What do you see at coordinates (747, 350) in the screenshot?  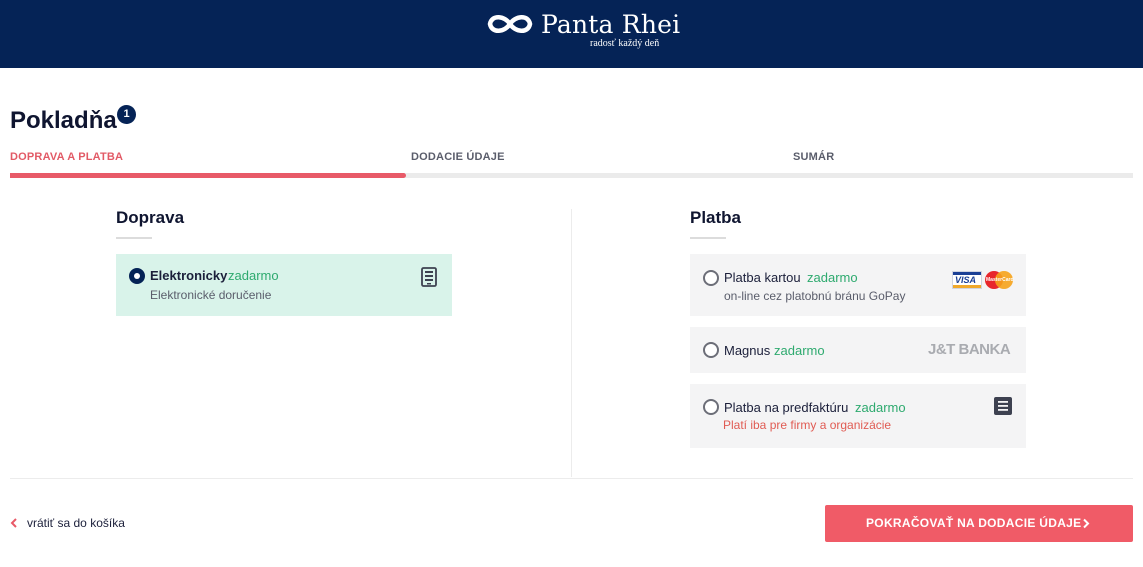 I see `payment-option-name: Magnus` at bounding box center [747, 350].